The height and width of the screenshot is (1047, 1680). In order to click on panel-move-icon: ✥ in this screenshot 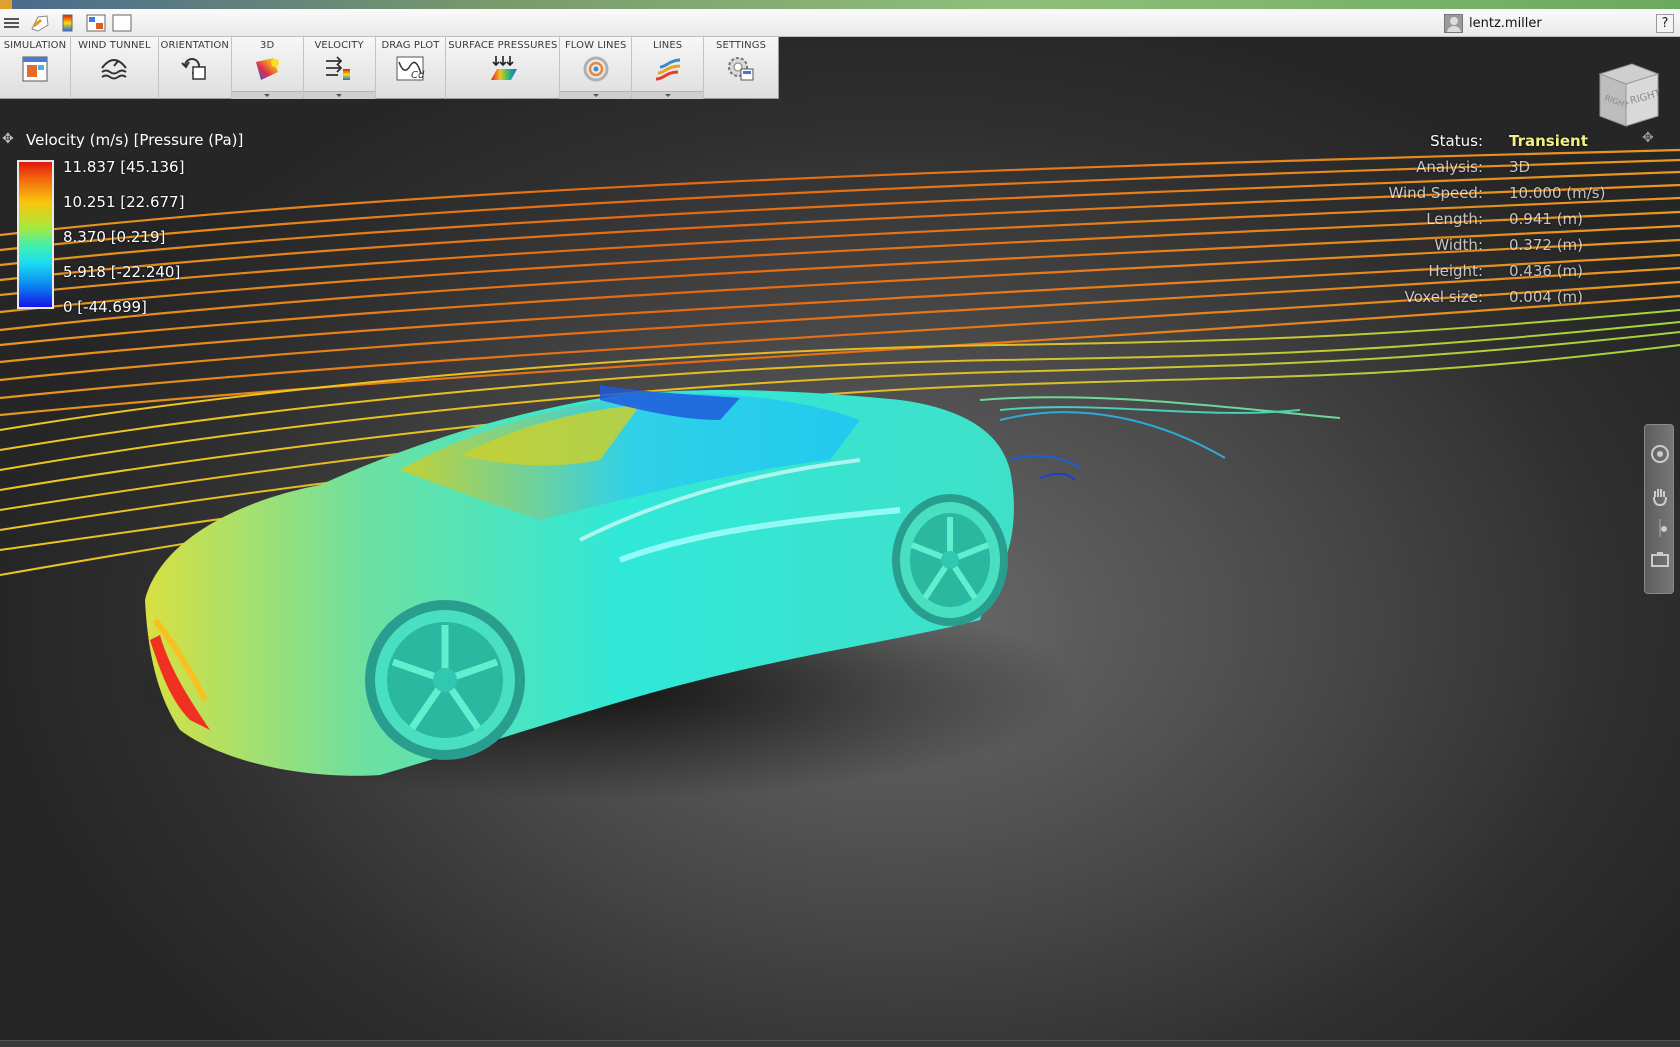, I will do `click(1648, 138)`.